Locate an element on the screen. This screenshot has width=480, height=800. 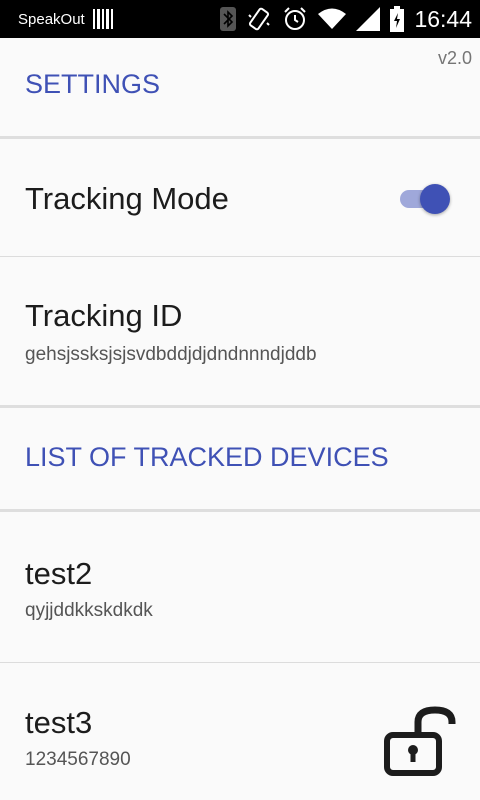
tracking-id-value: gehsjssksjsjsvdbddjdjdndnnndjddb is located at coordinates (171, 354).